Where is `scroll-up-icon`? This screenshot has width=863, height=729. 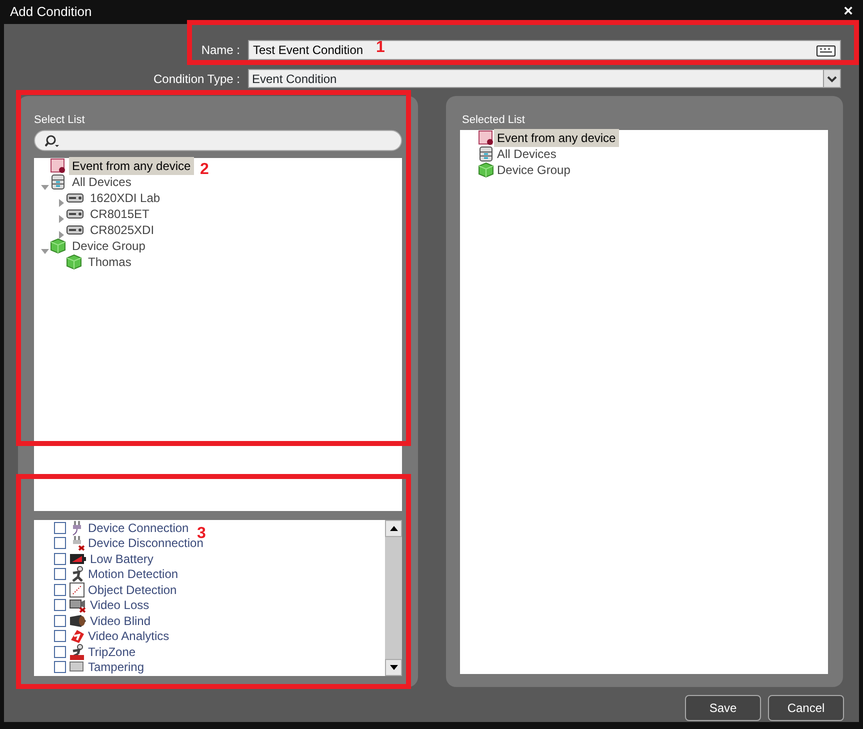 scroll-up-icon is located at coordinates (394, 528).